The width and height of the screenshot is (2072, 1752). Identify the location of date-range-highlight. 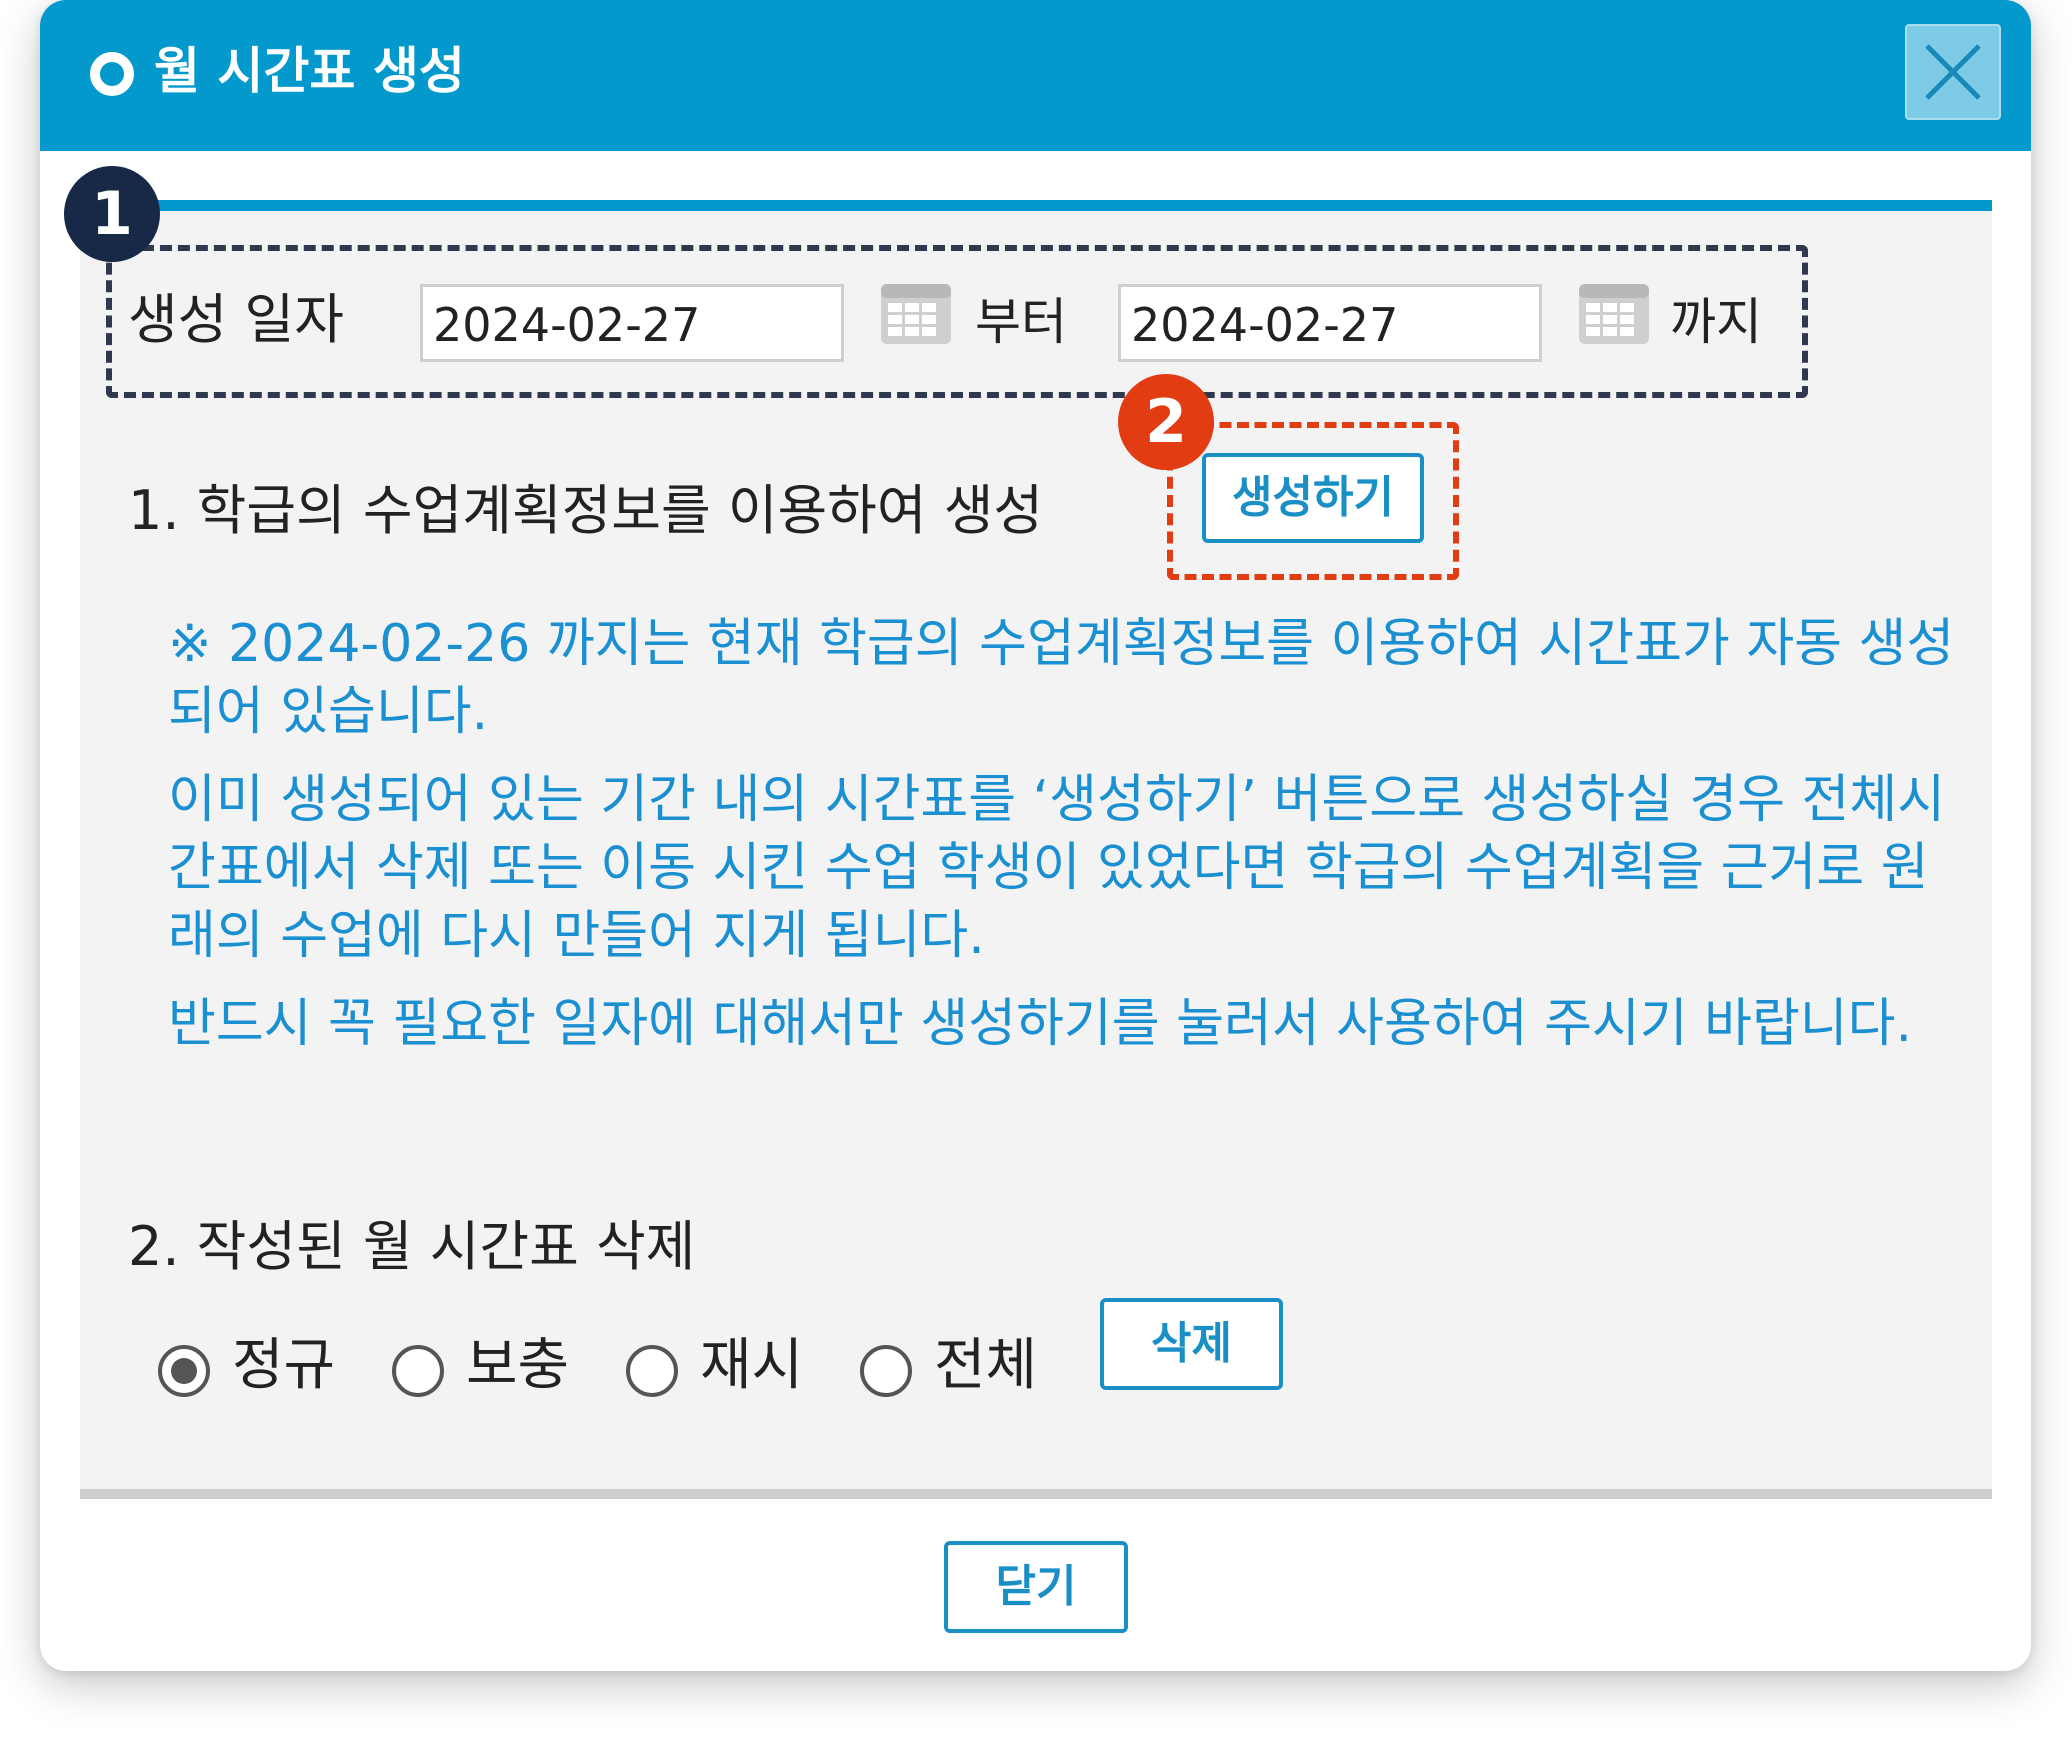
(957, 321).